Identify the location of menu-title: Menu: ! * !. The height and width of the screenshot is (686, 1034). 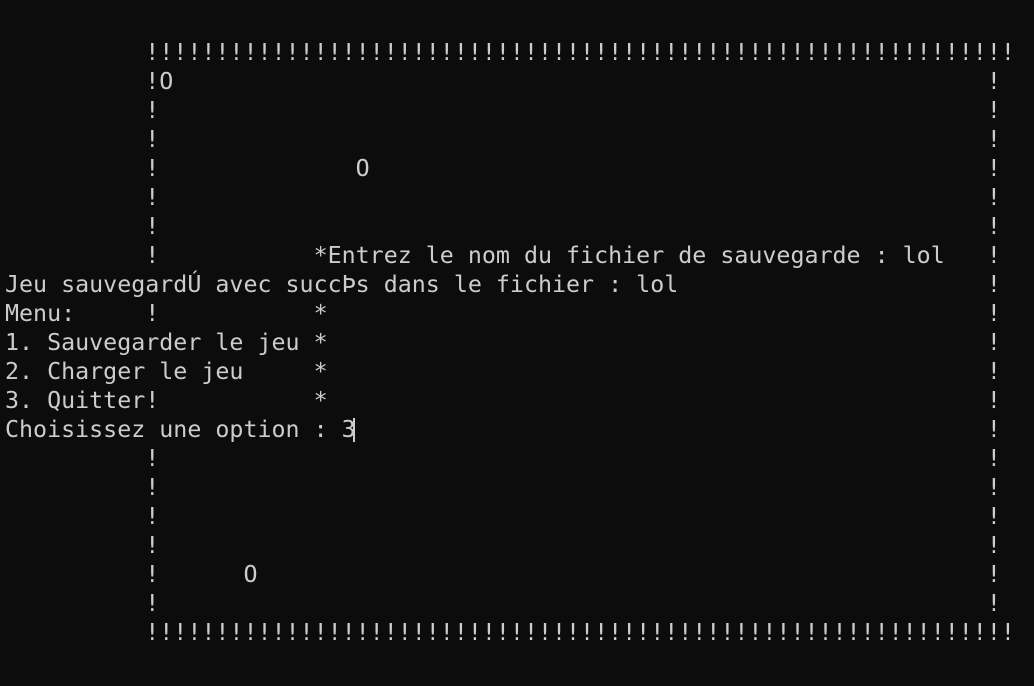
(503, 313).